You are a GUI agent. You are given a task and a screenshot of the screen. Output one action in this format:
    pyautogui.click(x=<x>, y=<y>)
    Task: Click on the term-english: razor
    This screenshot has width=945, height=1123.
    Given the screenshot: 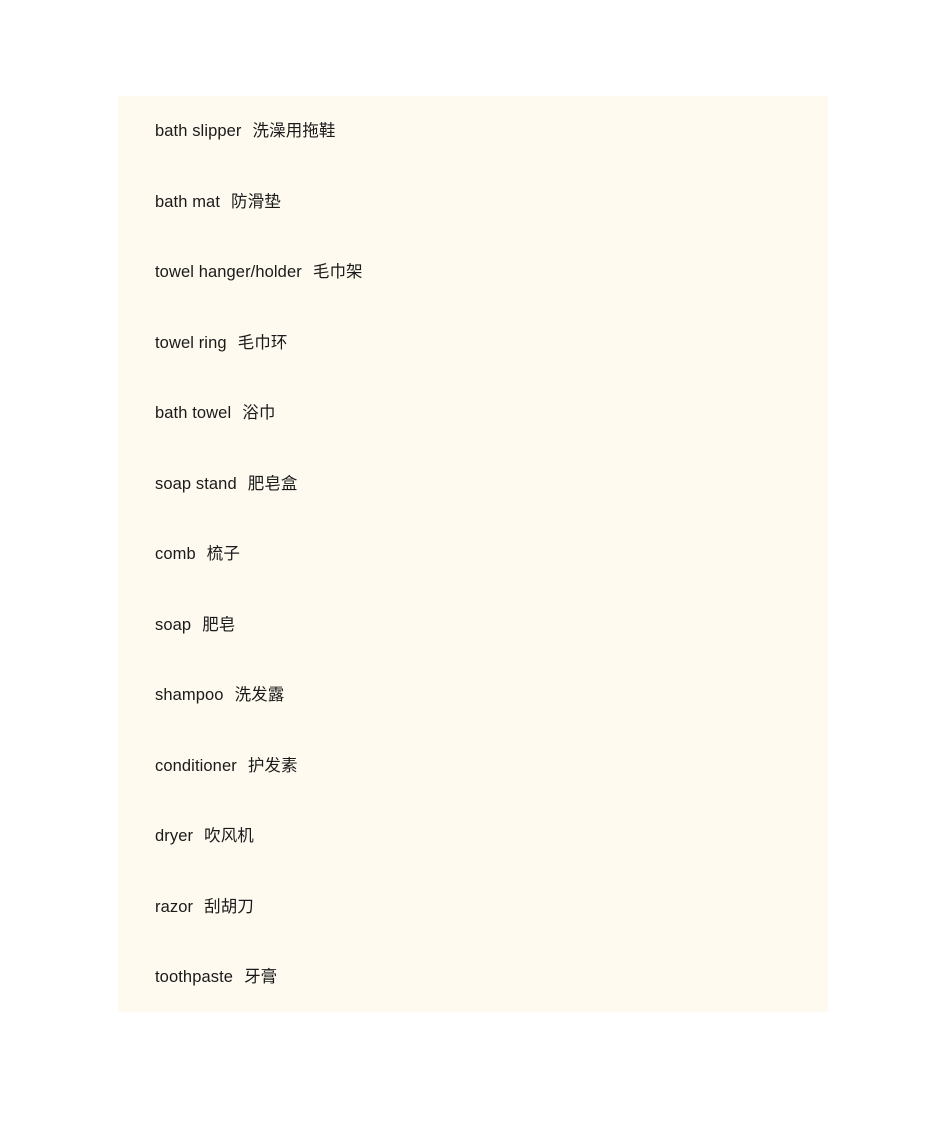 What is the action you would take?
    pyautogui.click(x=174, y=906)
    